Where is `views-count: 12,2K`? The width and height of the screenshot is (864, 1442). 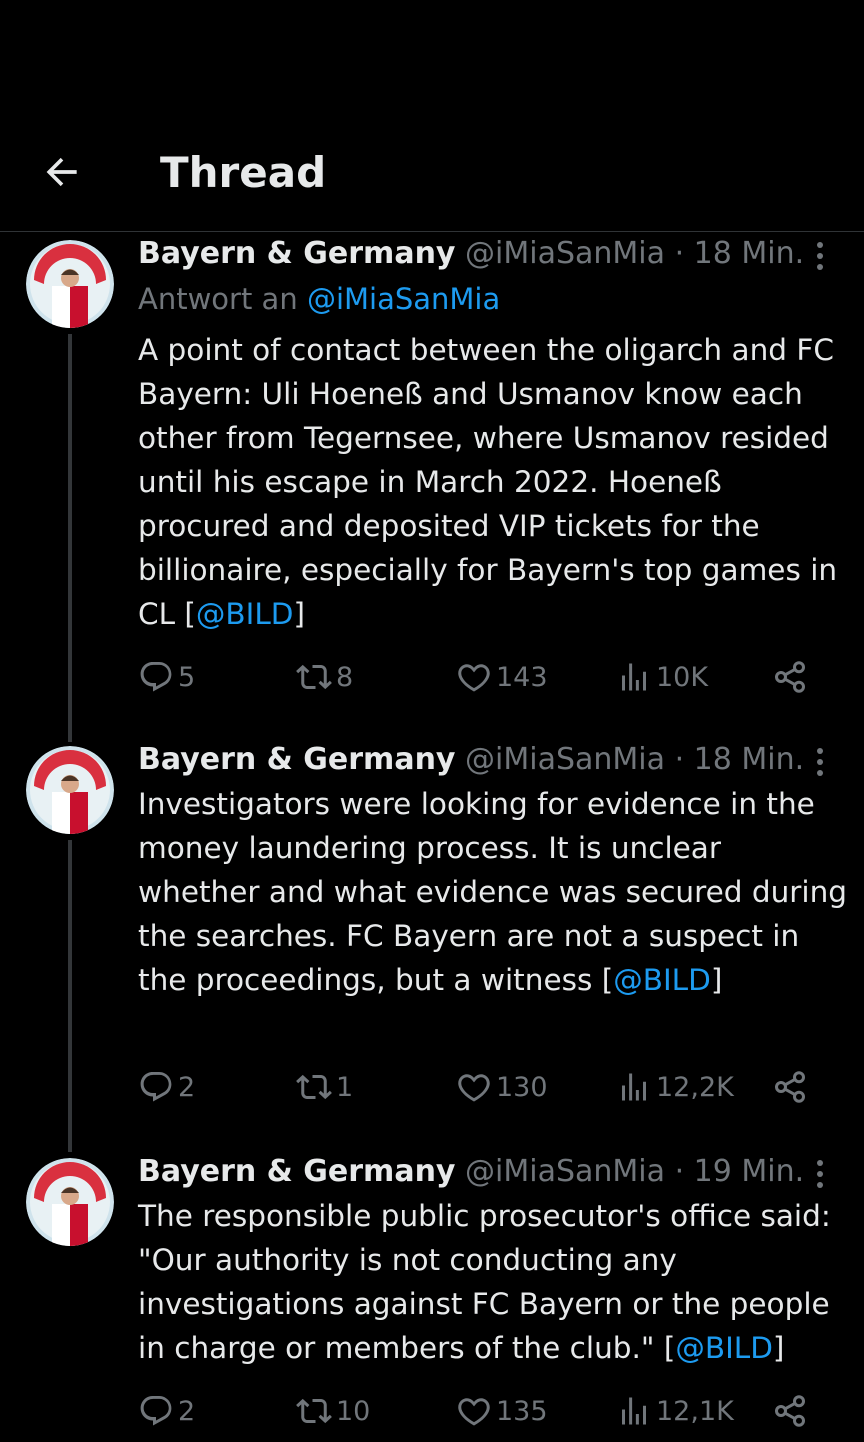
views-count: 12,2K is located at coordinates (695, 1087).